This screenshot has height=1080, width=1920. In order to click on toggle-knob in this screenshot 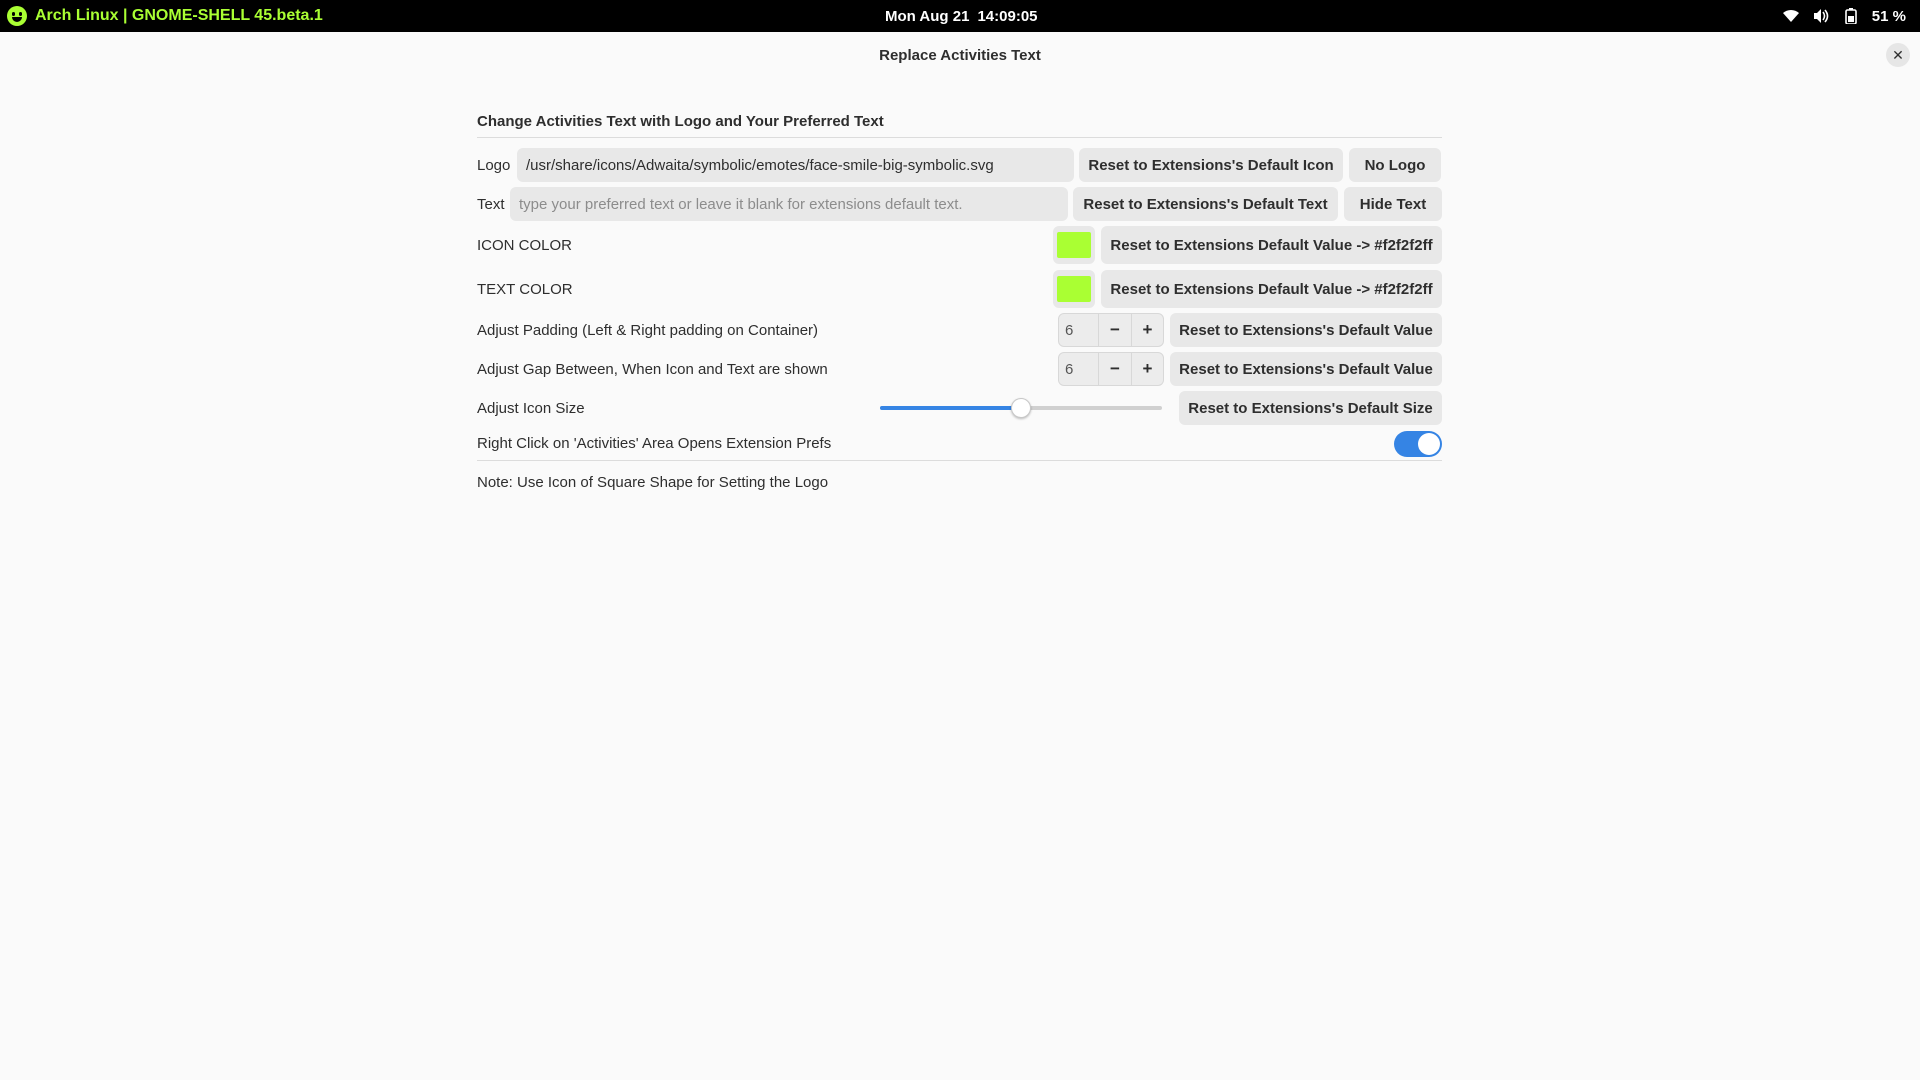, I will do `click(1429, 443)`.